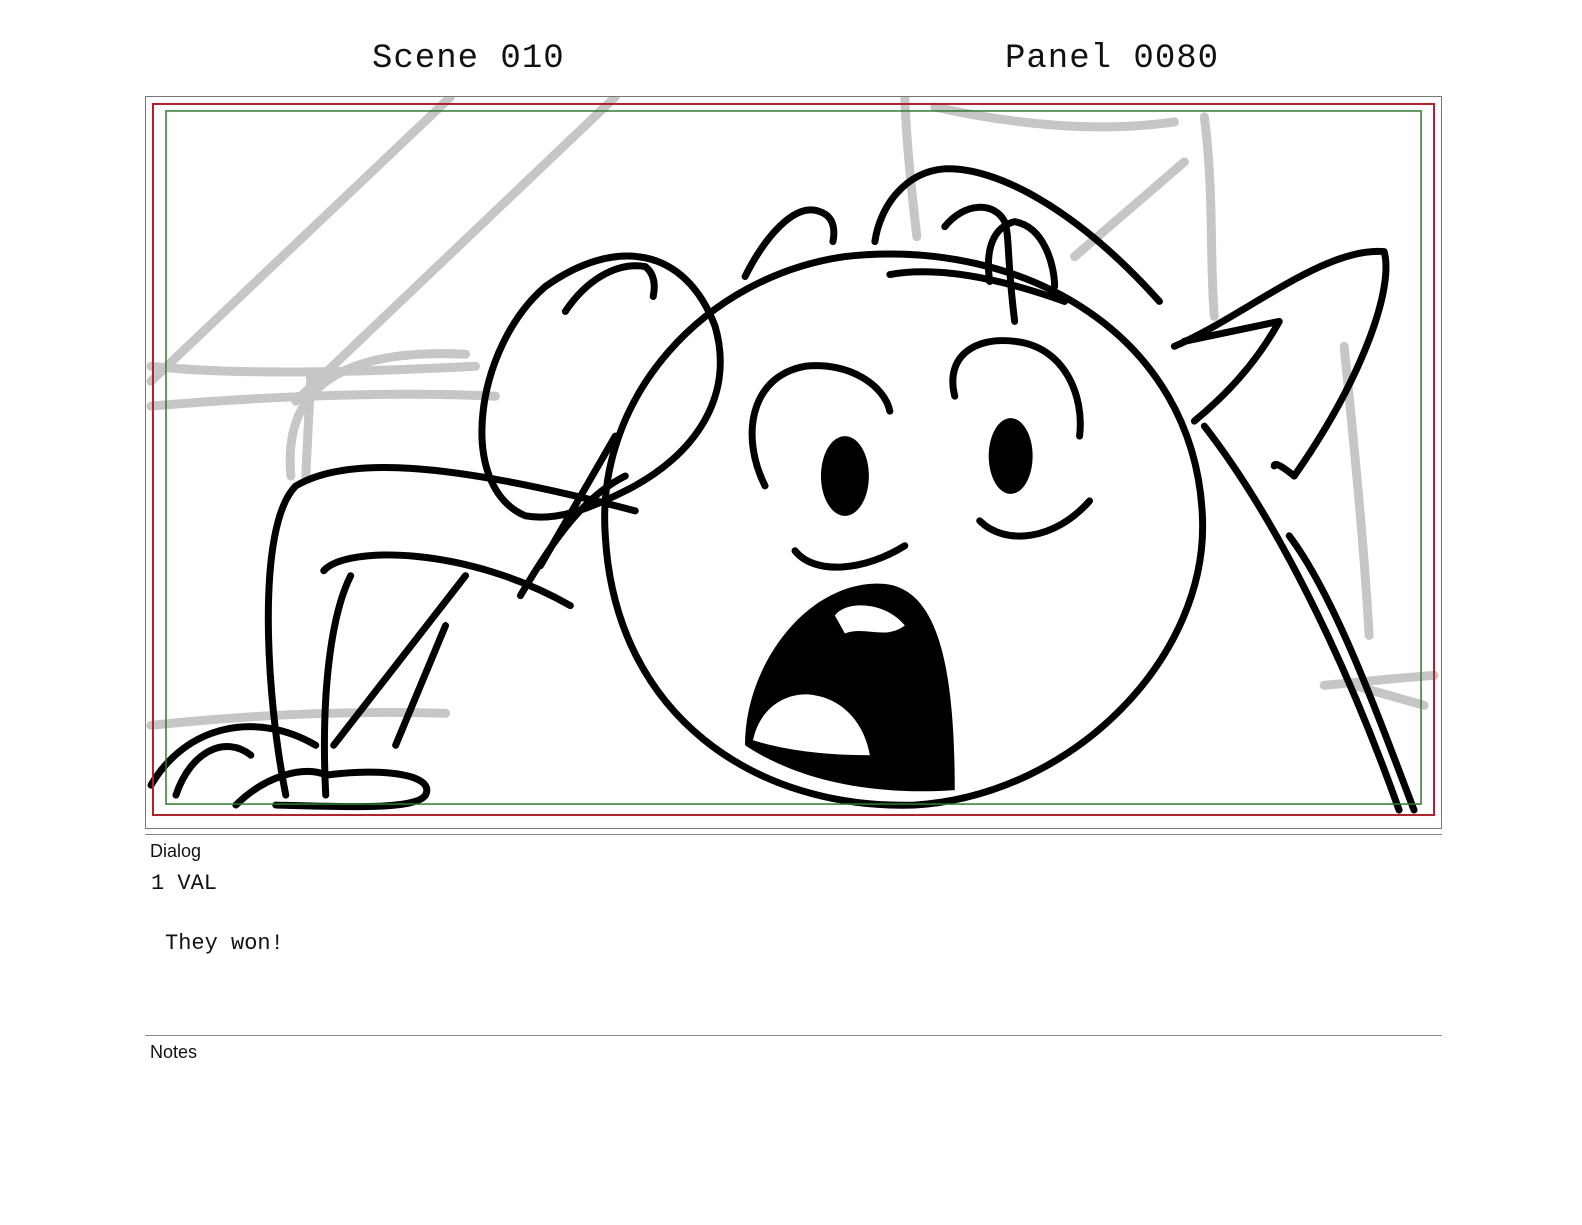 The width and height of the screenshot is (1582, 1225). What do you see at coordinates (1010, 456) in the screenshot?
I see `right-eye` at bounding box center [1010, 456].